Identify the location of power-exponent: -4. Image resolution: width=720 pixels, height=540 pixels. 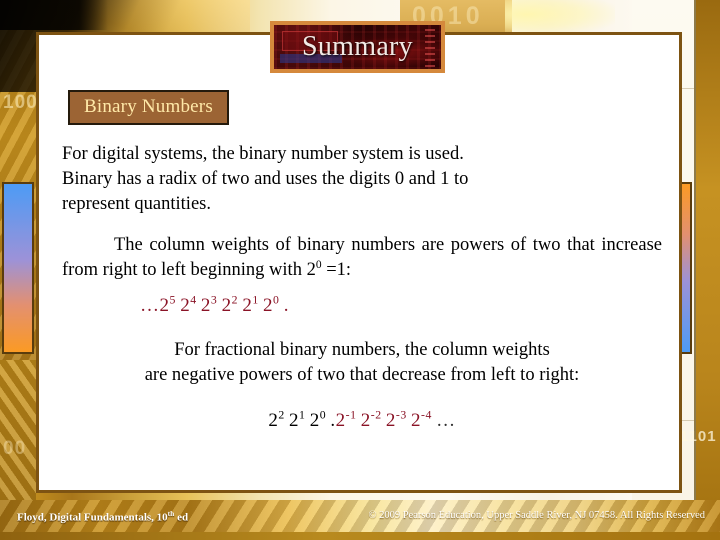
(426, 415).